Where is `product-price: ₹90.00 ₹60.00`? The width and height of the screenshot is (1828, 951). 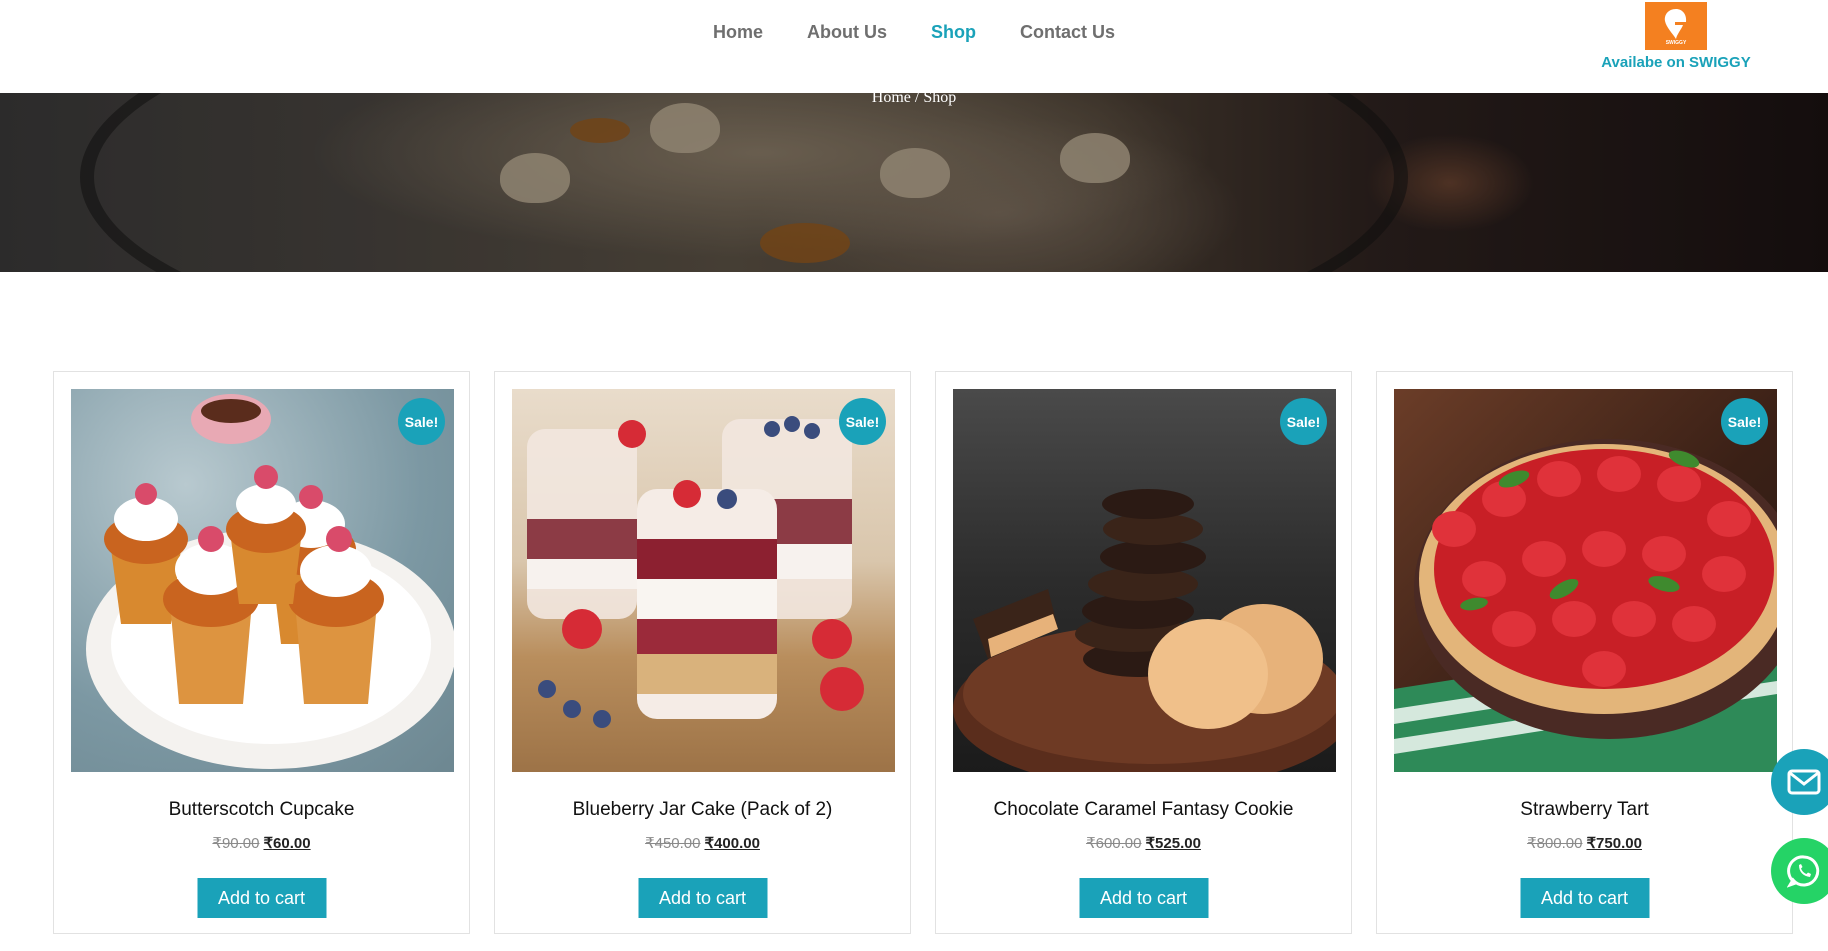 product-price: ₹90.00 ₹60.00 is located at coordinates (261, 843).